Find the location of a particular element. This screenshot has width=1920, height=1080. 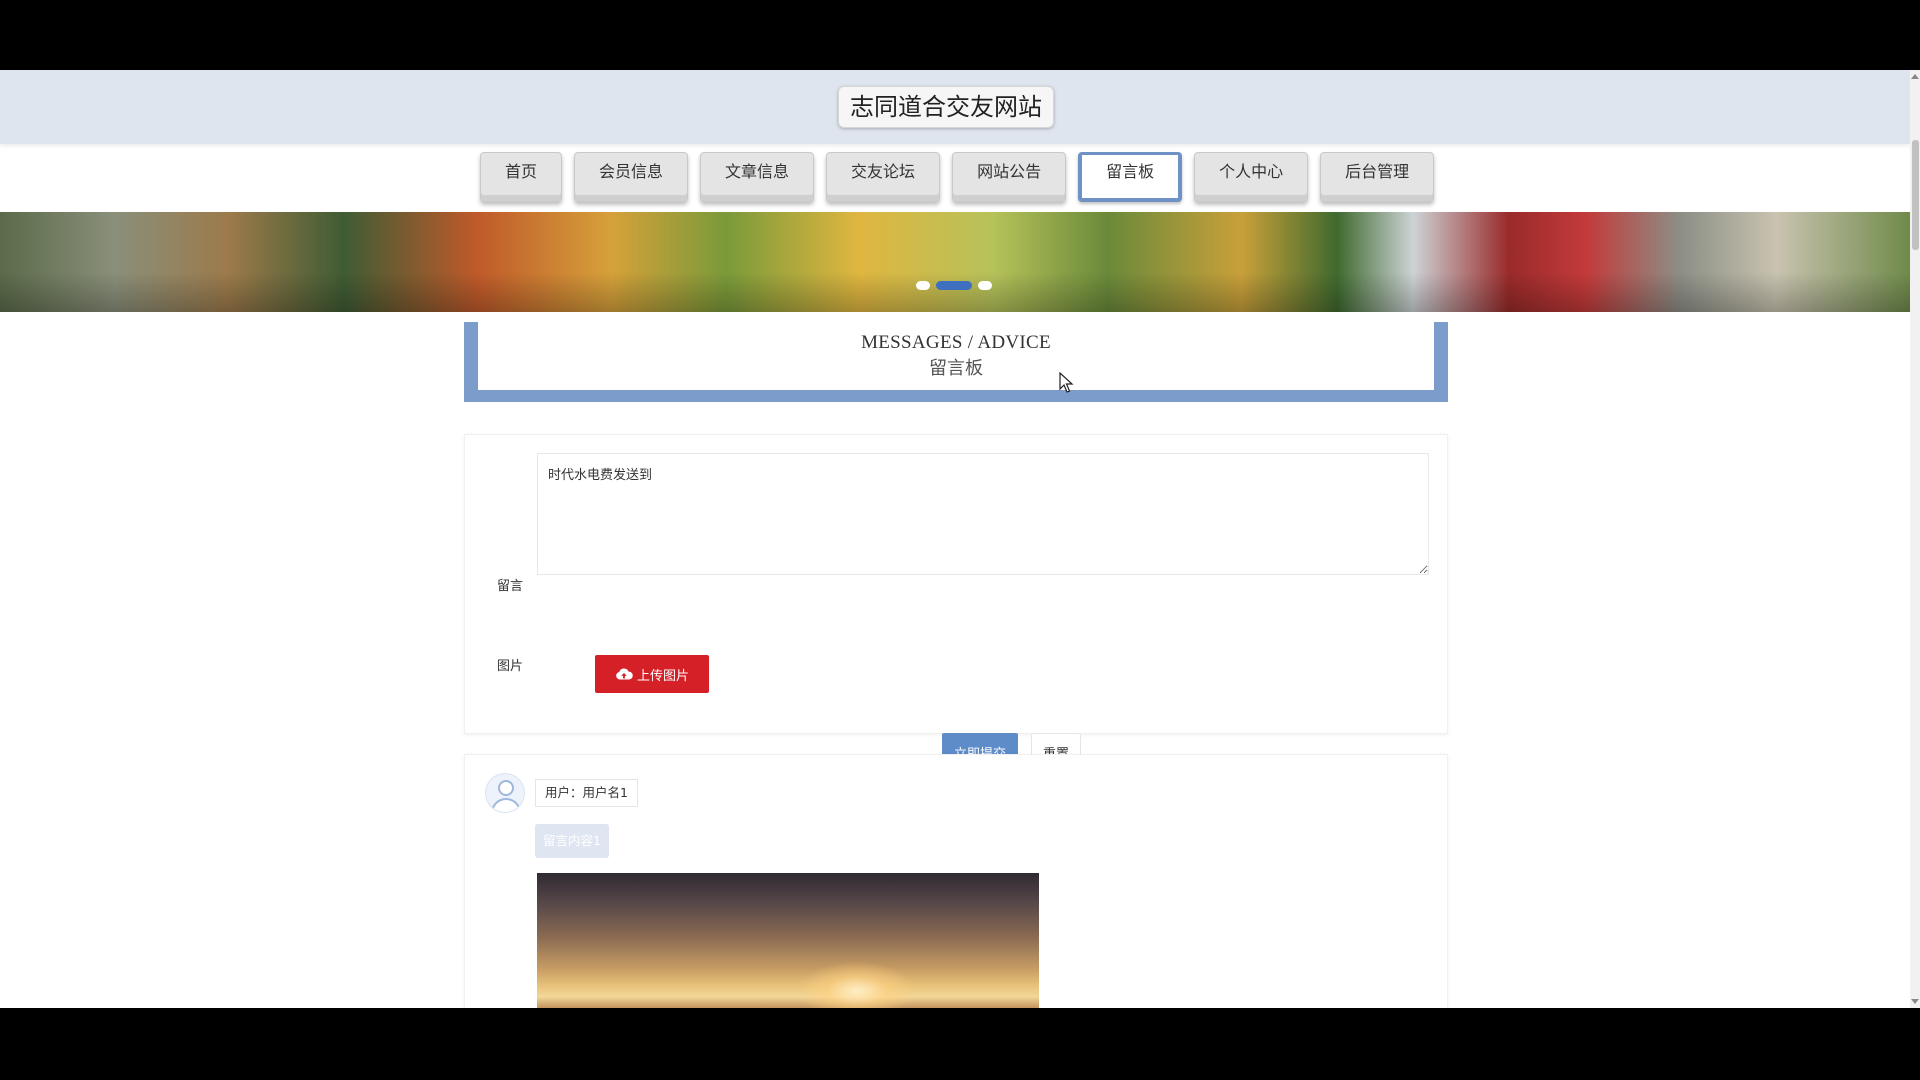

main-nav: 首页 会员信息 文章信息 交友论坛 网站公告 留言板 个人中心 后台管理 is located at coordinates (957, 178).